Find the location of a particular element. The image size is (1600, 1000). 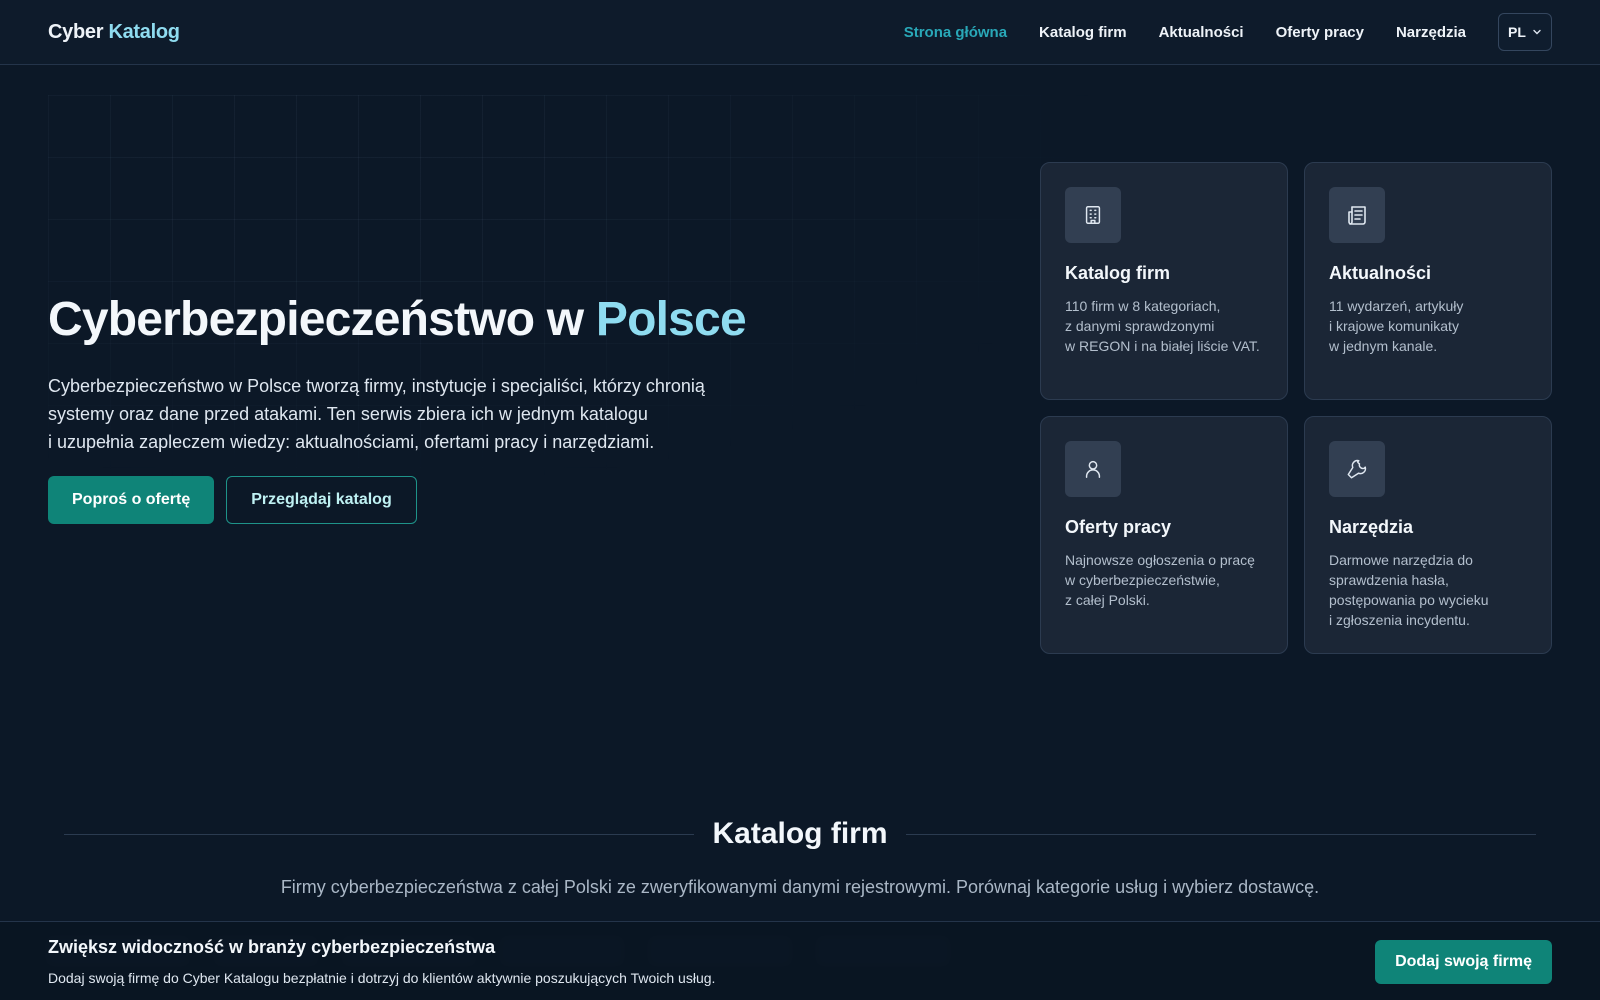

newspaper-icon is located at coordinates (1357, 215).